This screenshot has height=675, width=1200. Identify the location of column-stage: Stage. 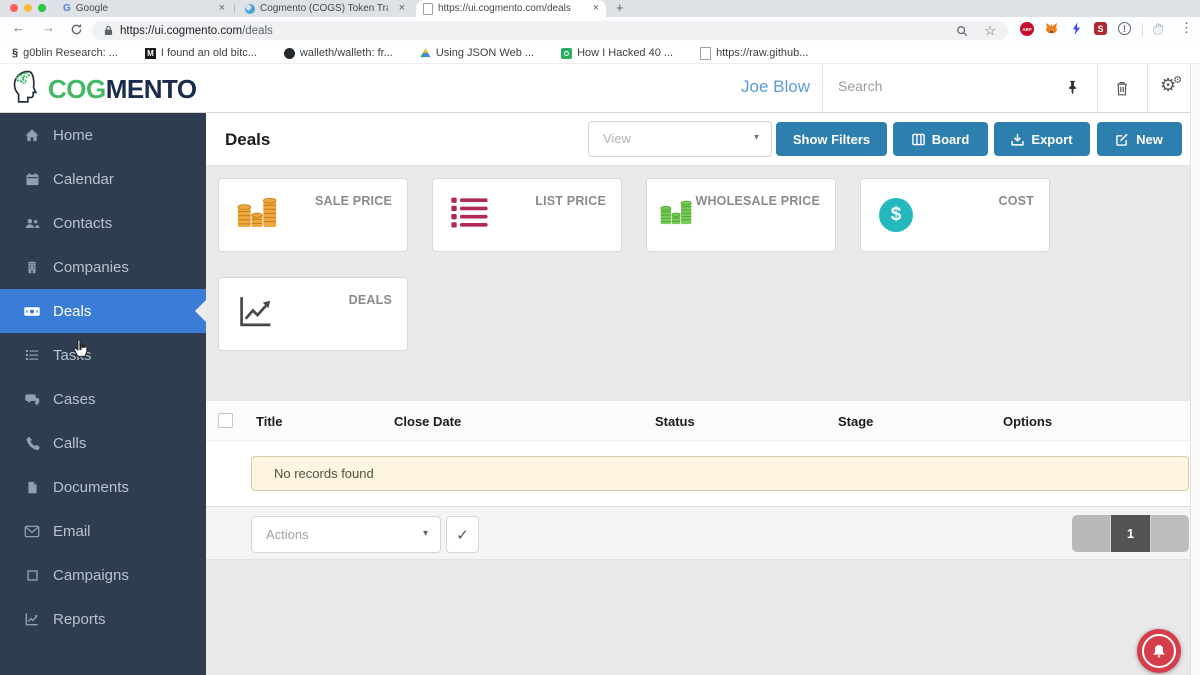
(855, 421).